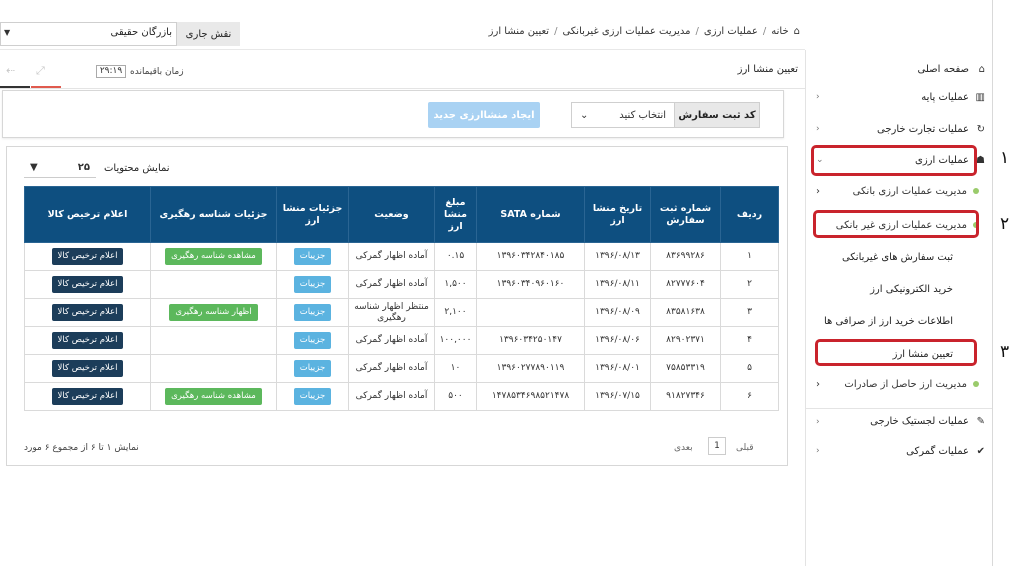 This screenshot has height=566, width=1024. What do you see at coordinates (519, 31) in the screenshot?
I see `breadcrumb-item-current: تعیین منشا ارز` at bounding box center [519, 31].